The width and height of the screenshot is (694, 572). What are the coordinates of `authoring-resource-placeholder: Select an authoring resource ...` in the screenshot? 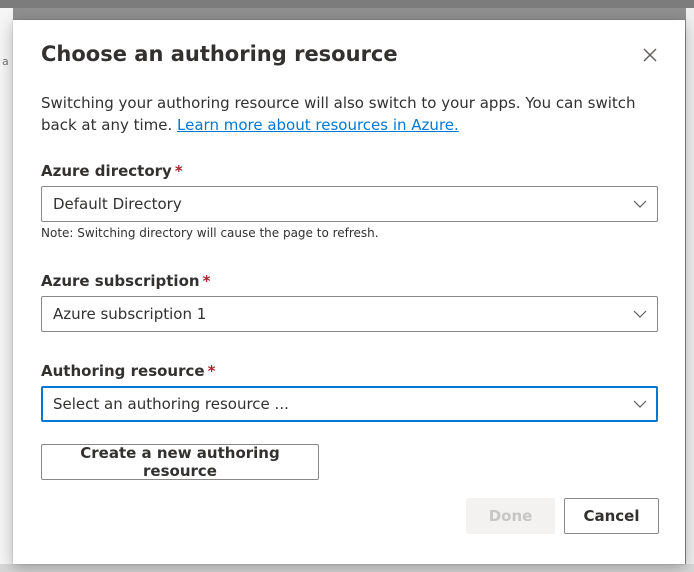 It's located at (171, 404).